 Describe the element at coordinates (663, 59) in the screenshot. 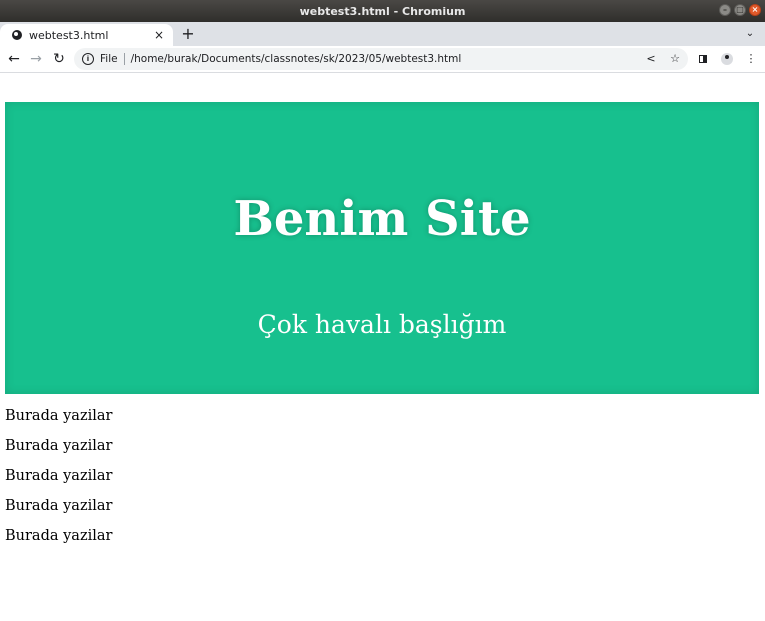

I see `omnibox-actions: < ☆` at that location.